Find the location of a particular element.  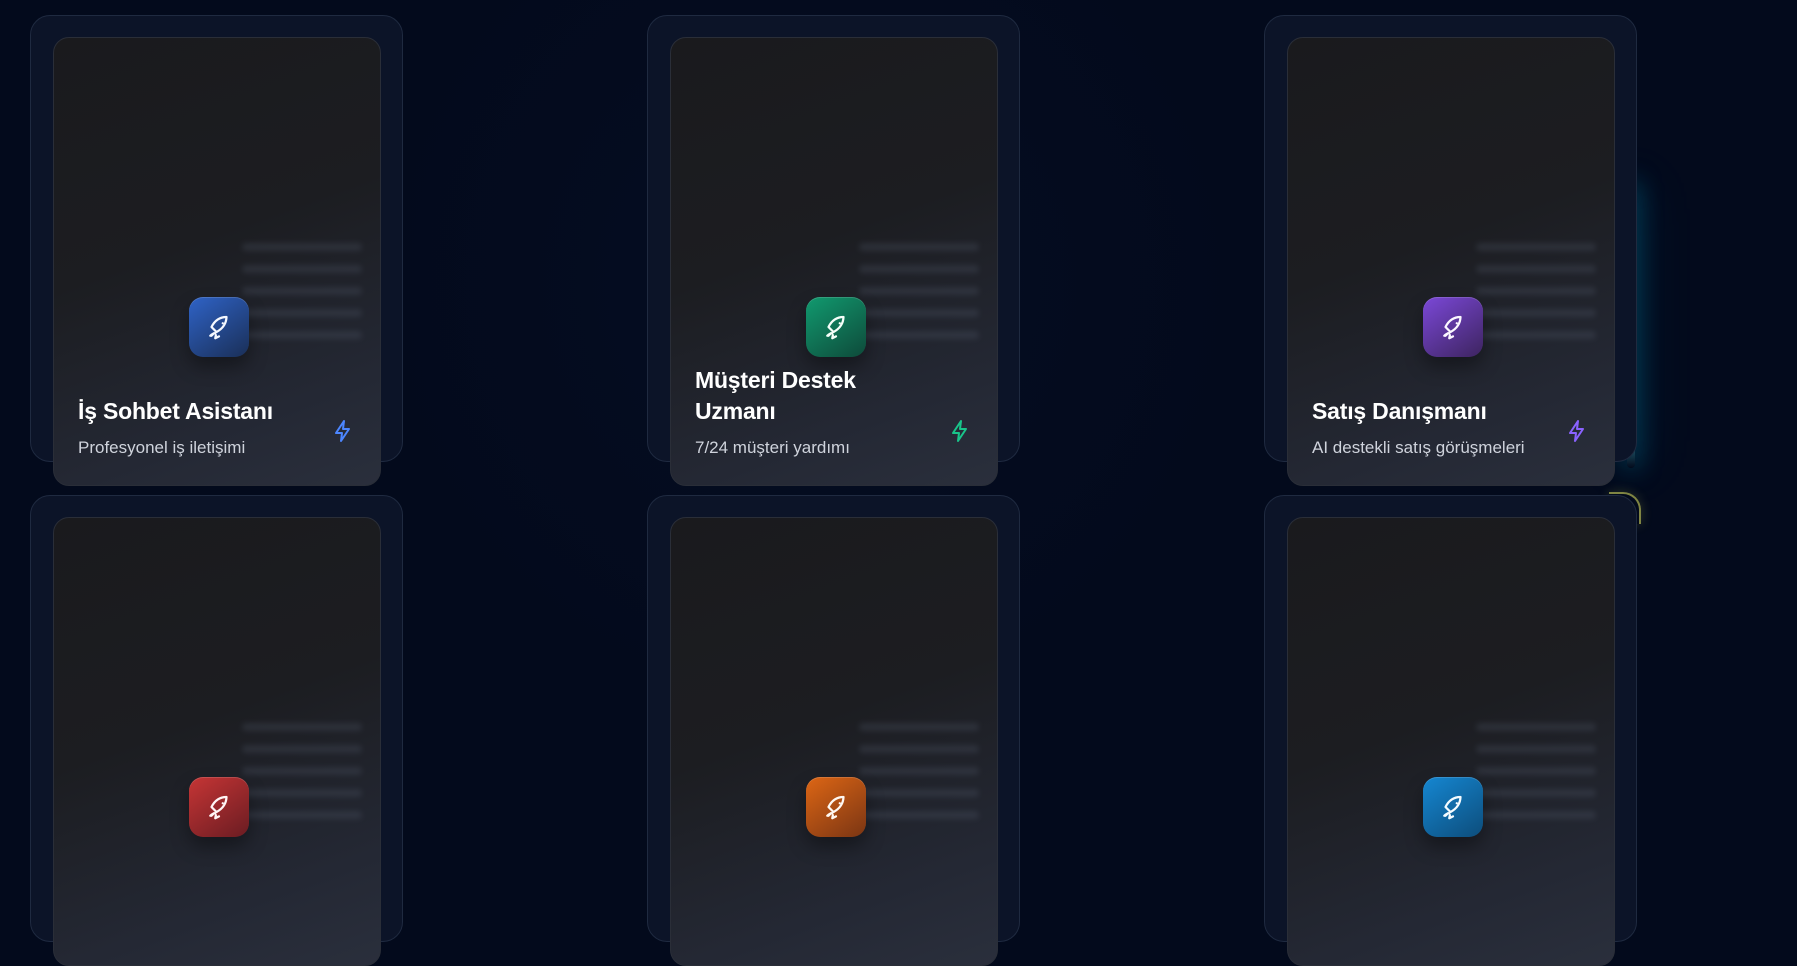

card-orange-rocket is located at coordinates (833, 730).